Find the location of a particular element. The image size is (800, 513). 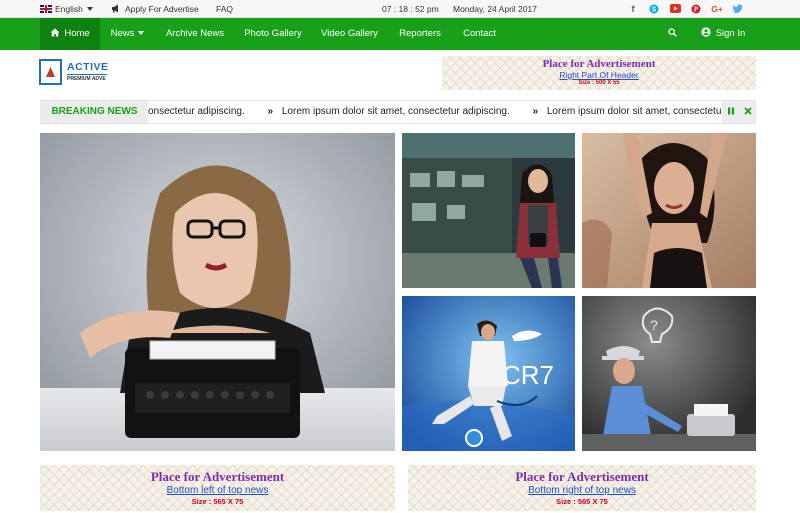

nav-photo-gallery-label: Photo Gallery is located at coordinates (273, 33).